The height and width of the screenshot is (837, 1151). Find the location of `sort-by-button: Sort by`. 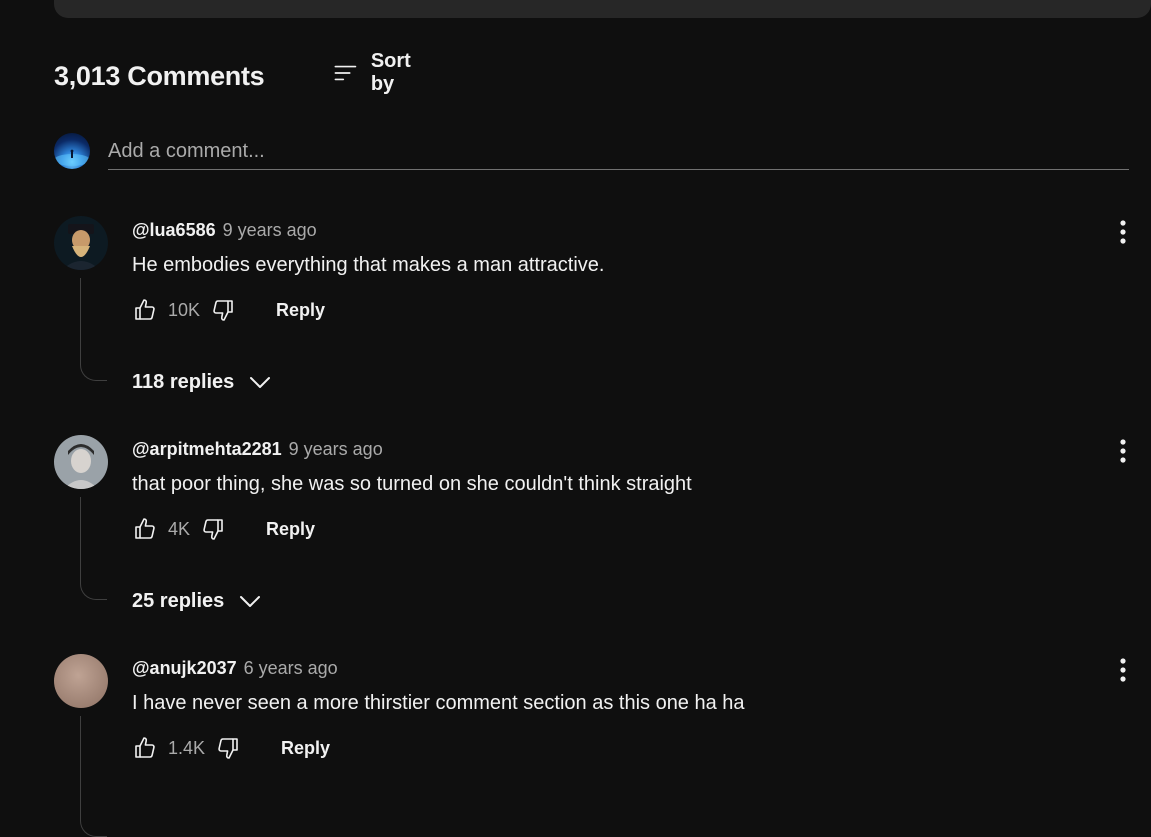

sort-by-button: Sort by is located at coordinates (377, 72).